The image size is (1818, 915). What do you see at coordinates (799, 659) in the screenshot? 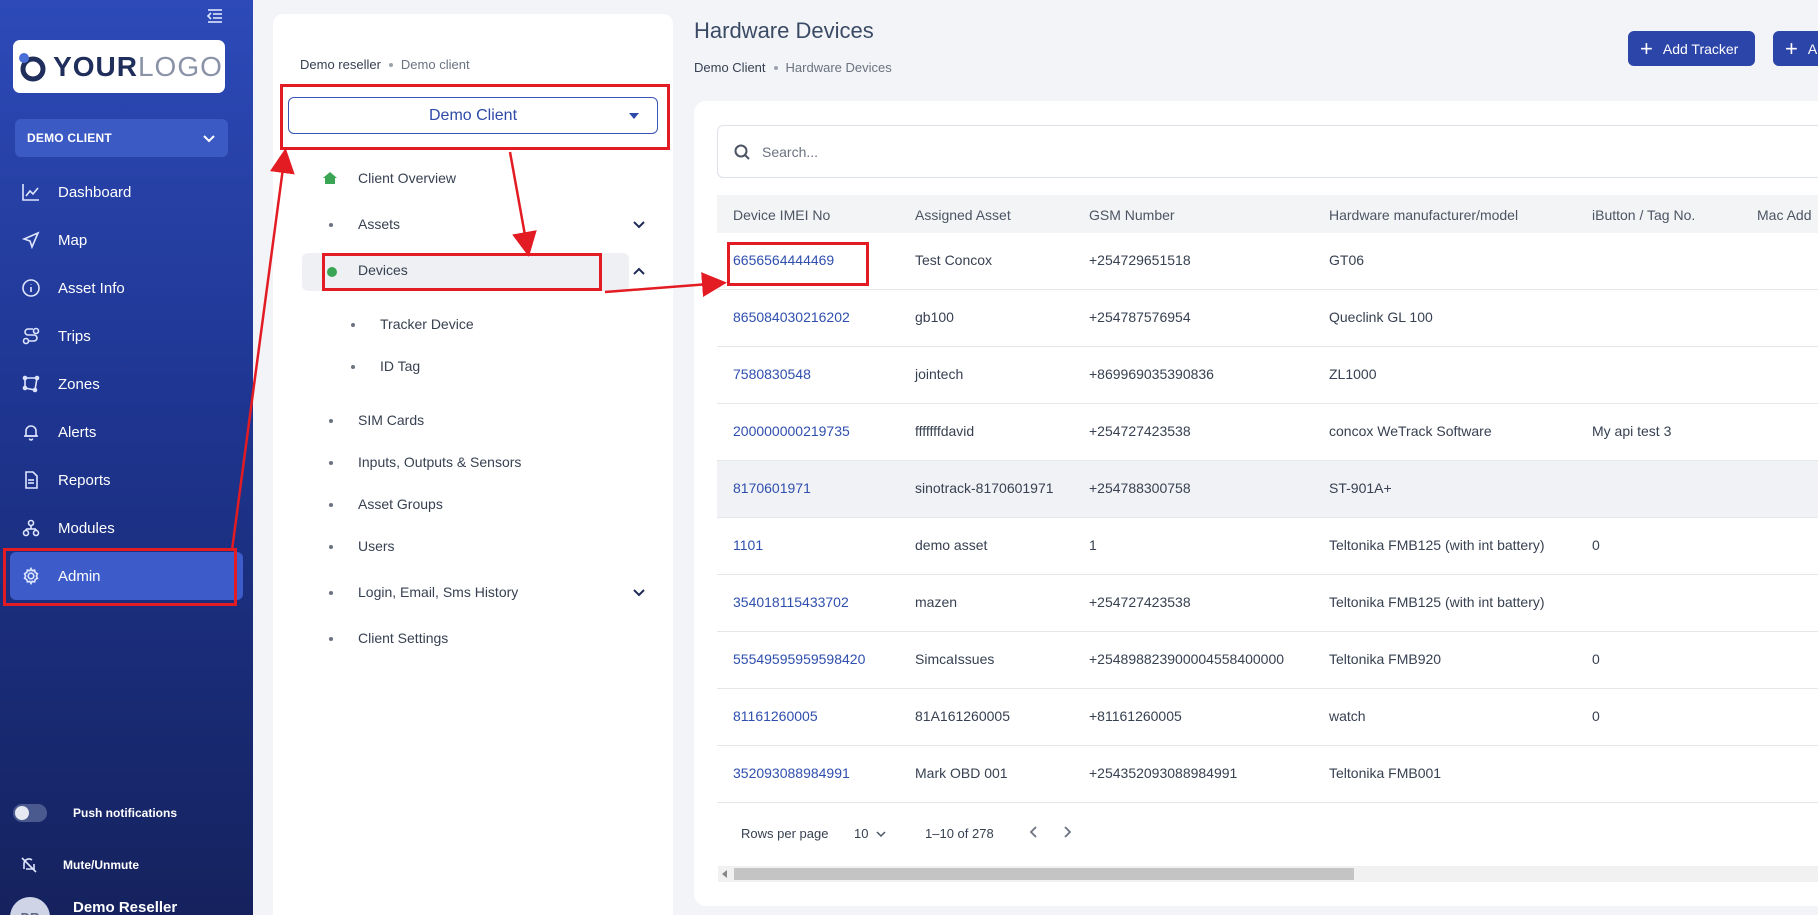
I see `imei-link: 55549595959598420` at bounding box center [799, 659].